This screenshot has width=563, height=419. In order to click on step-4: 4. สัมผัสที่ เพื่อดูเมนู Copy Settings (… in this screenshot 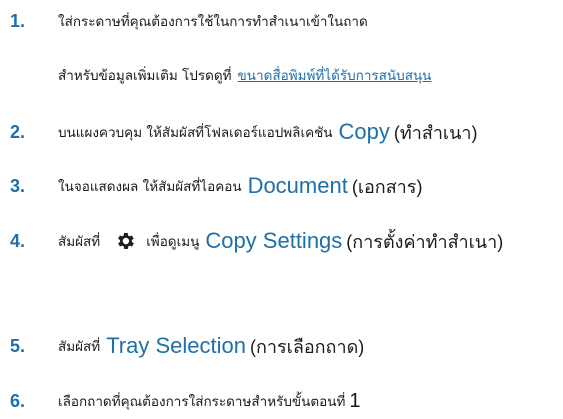, I will do `click(281, 241)`.